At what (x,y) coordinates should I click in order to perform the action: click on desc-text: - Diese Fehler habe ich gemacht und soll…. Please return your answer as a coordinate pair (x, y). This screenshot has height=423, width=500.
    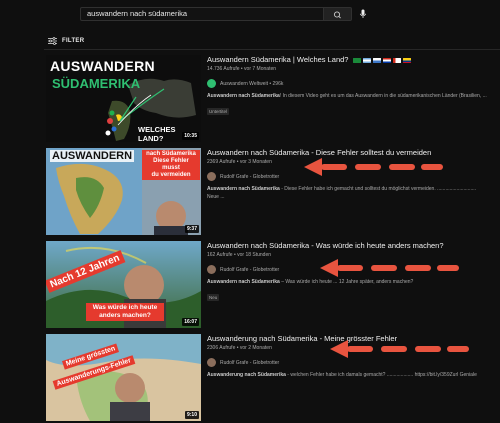
    Looking at the image, I should click on (378, 189).